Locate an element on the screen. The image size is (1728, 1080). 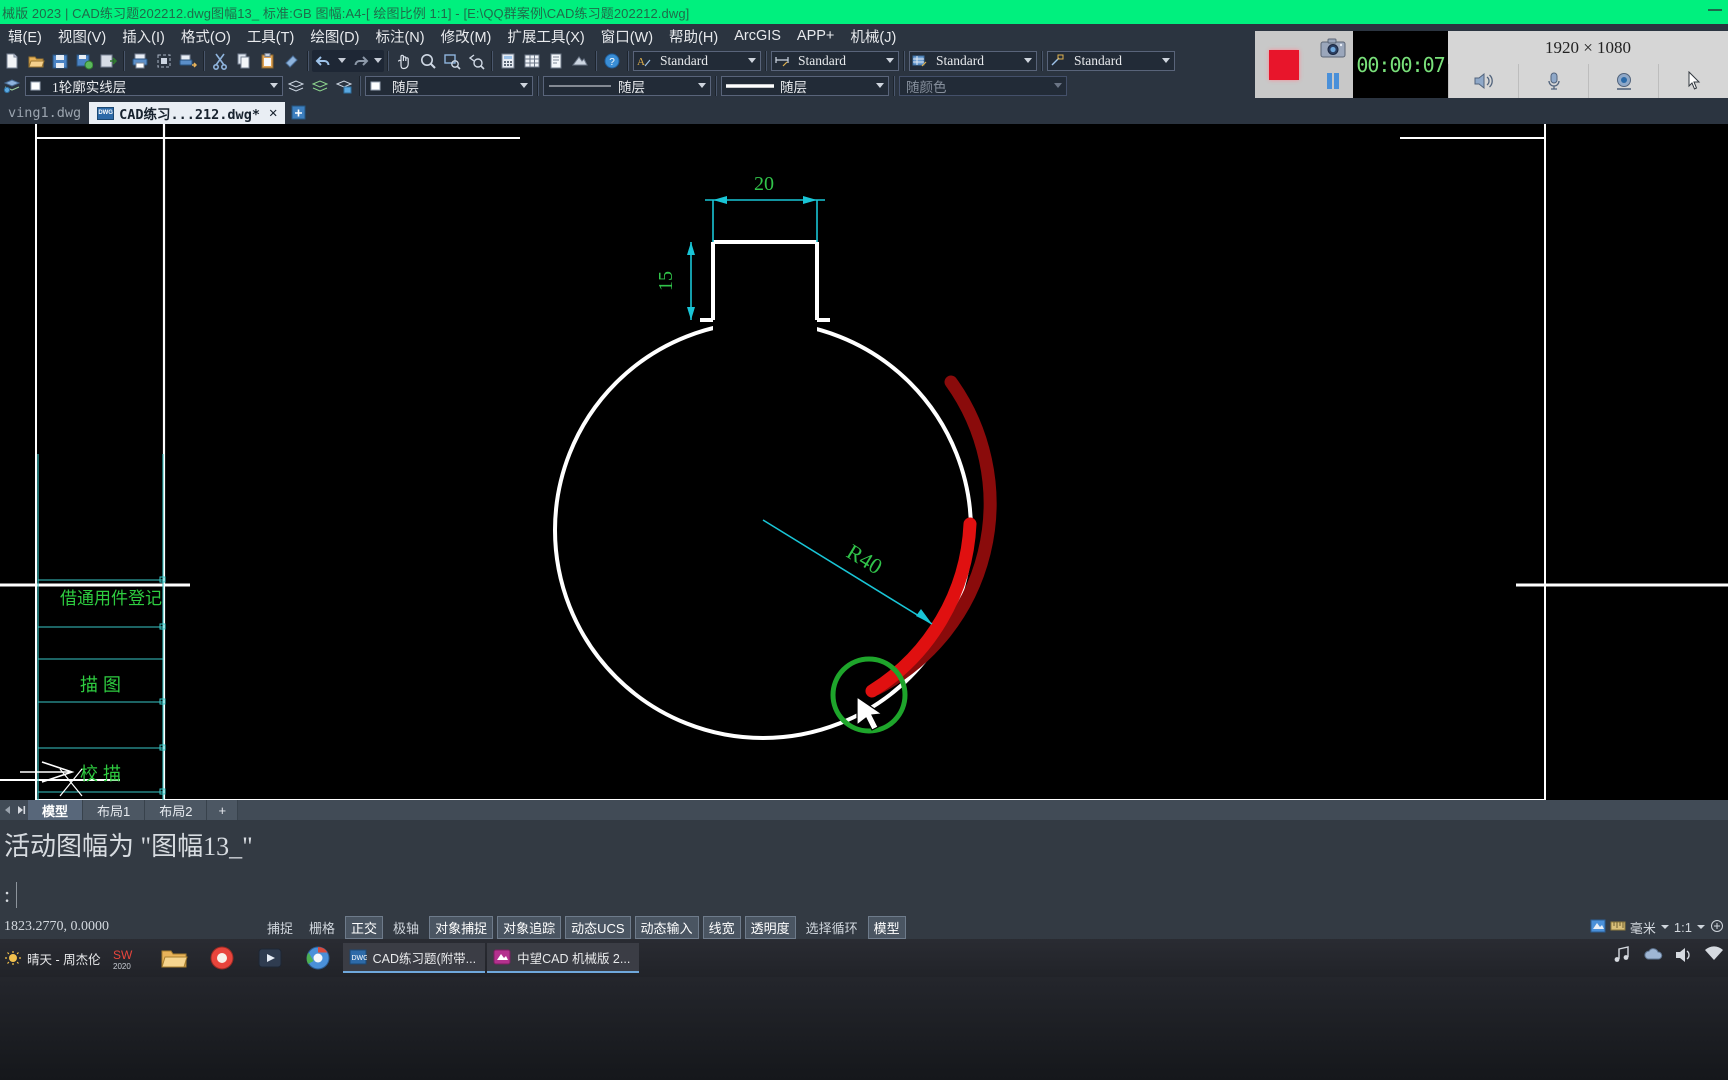
status-toggle-dyninput: 动态输入 is located at coordinates (666, 927).